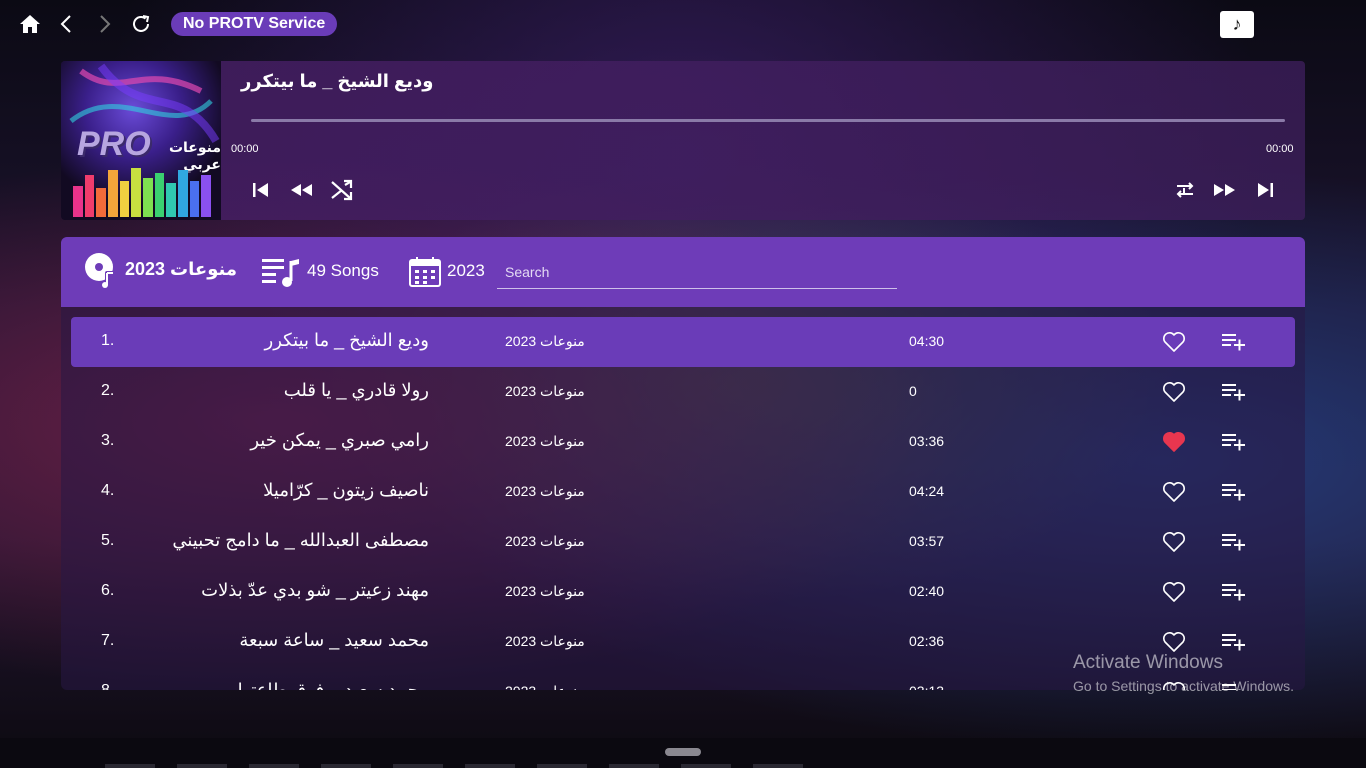  What do you see at coordinates (339, 440) in the screenshot?
I see `song-title: رامي صبري _ يمكن خير` at bounding box center [339, 440].